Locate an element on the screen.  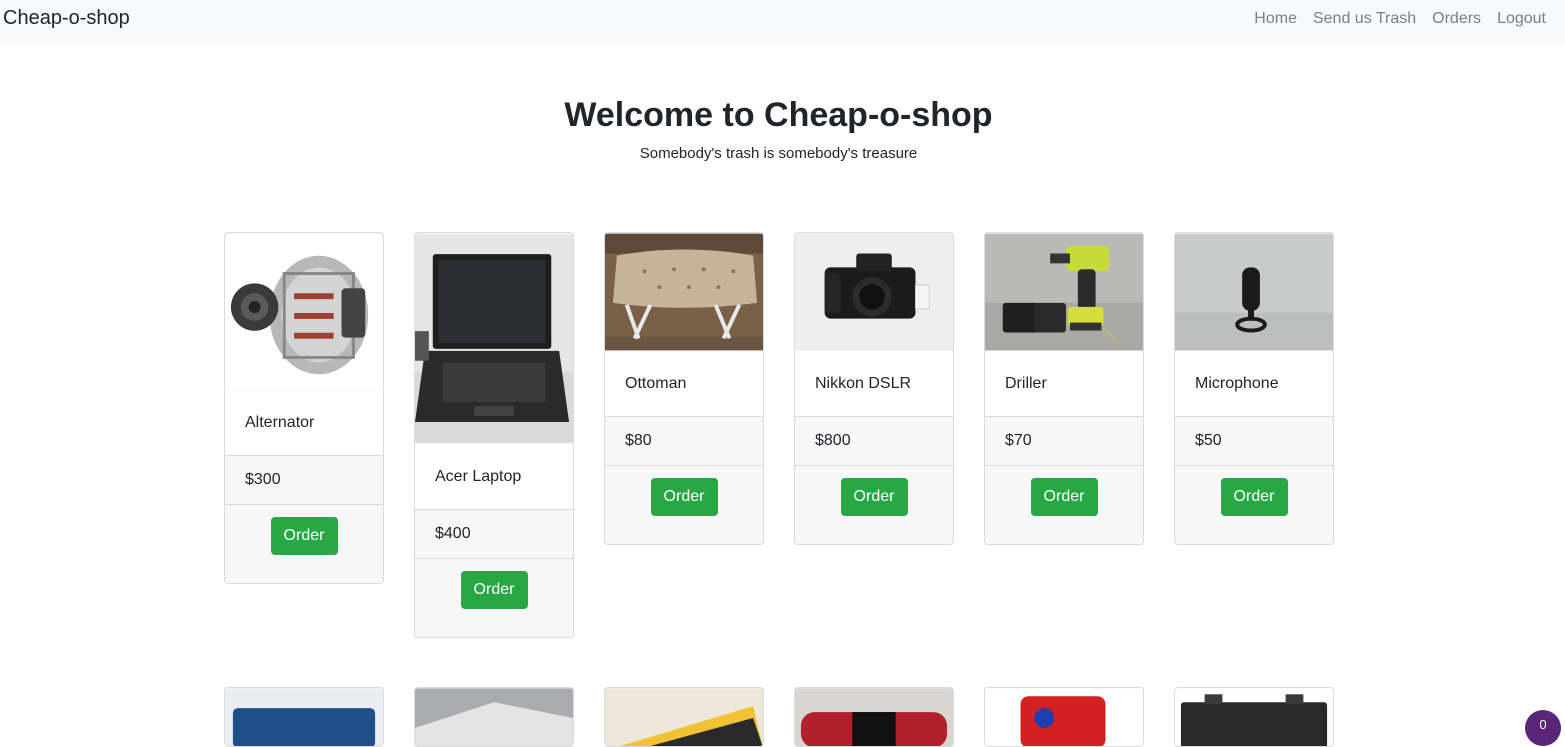
alternator-image is located at coordinates (304, 312).